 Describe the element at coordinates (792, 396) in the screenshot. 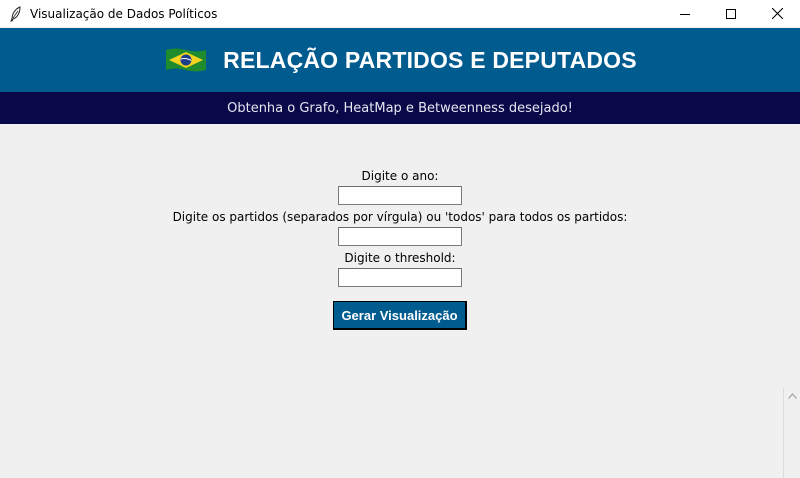

I see `chevron-up-icon` at that location.